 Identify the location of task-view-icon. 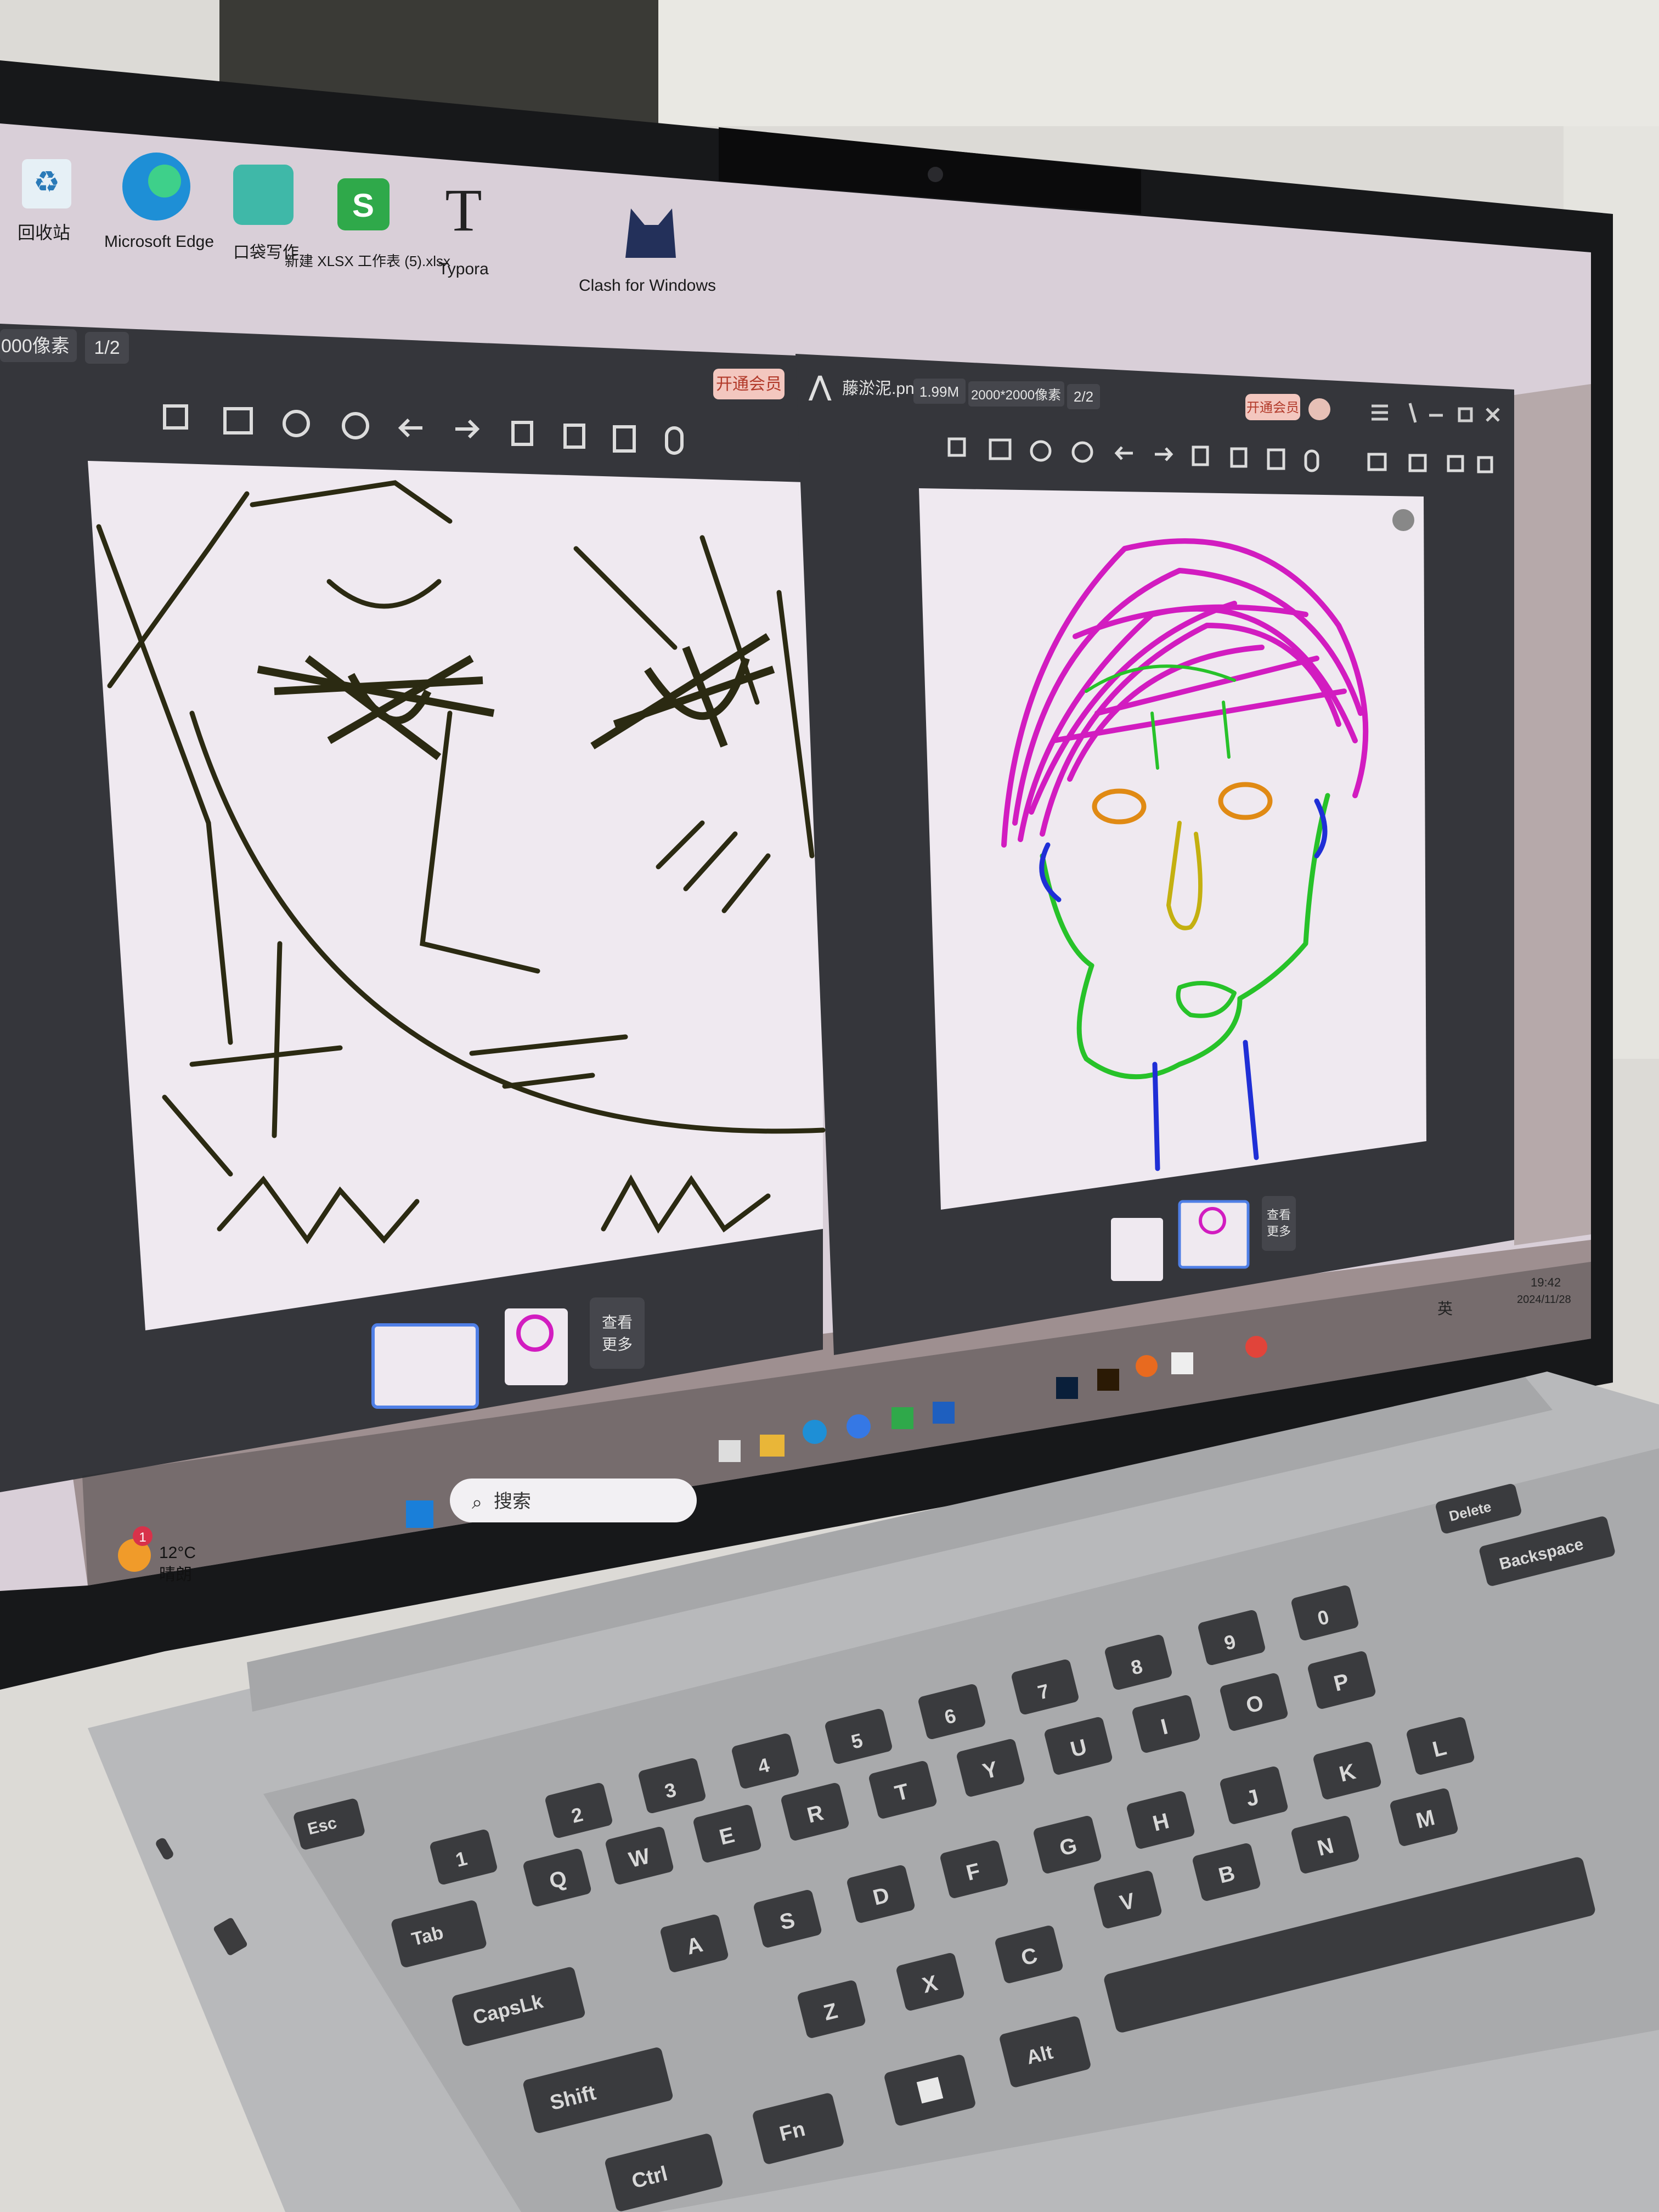
(730, 1451).